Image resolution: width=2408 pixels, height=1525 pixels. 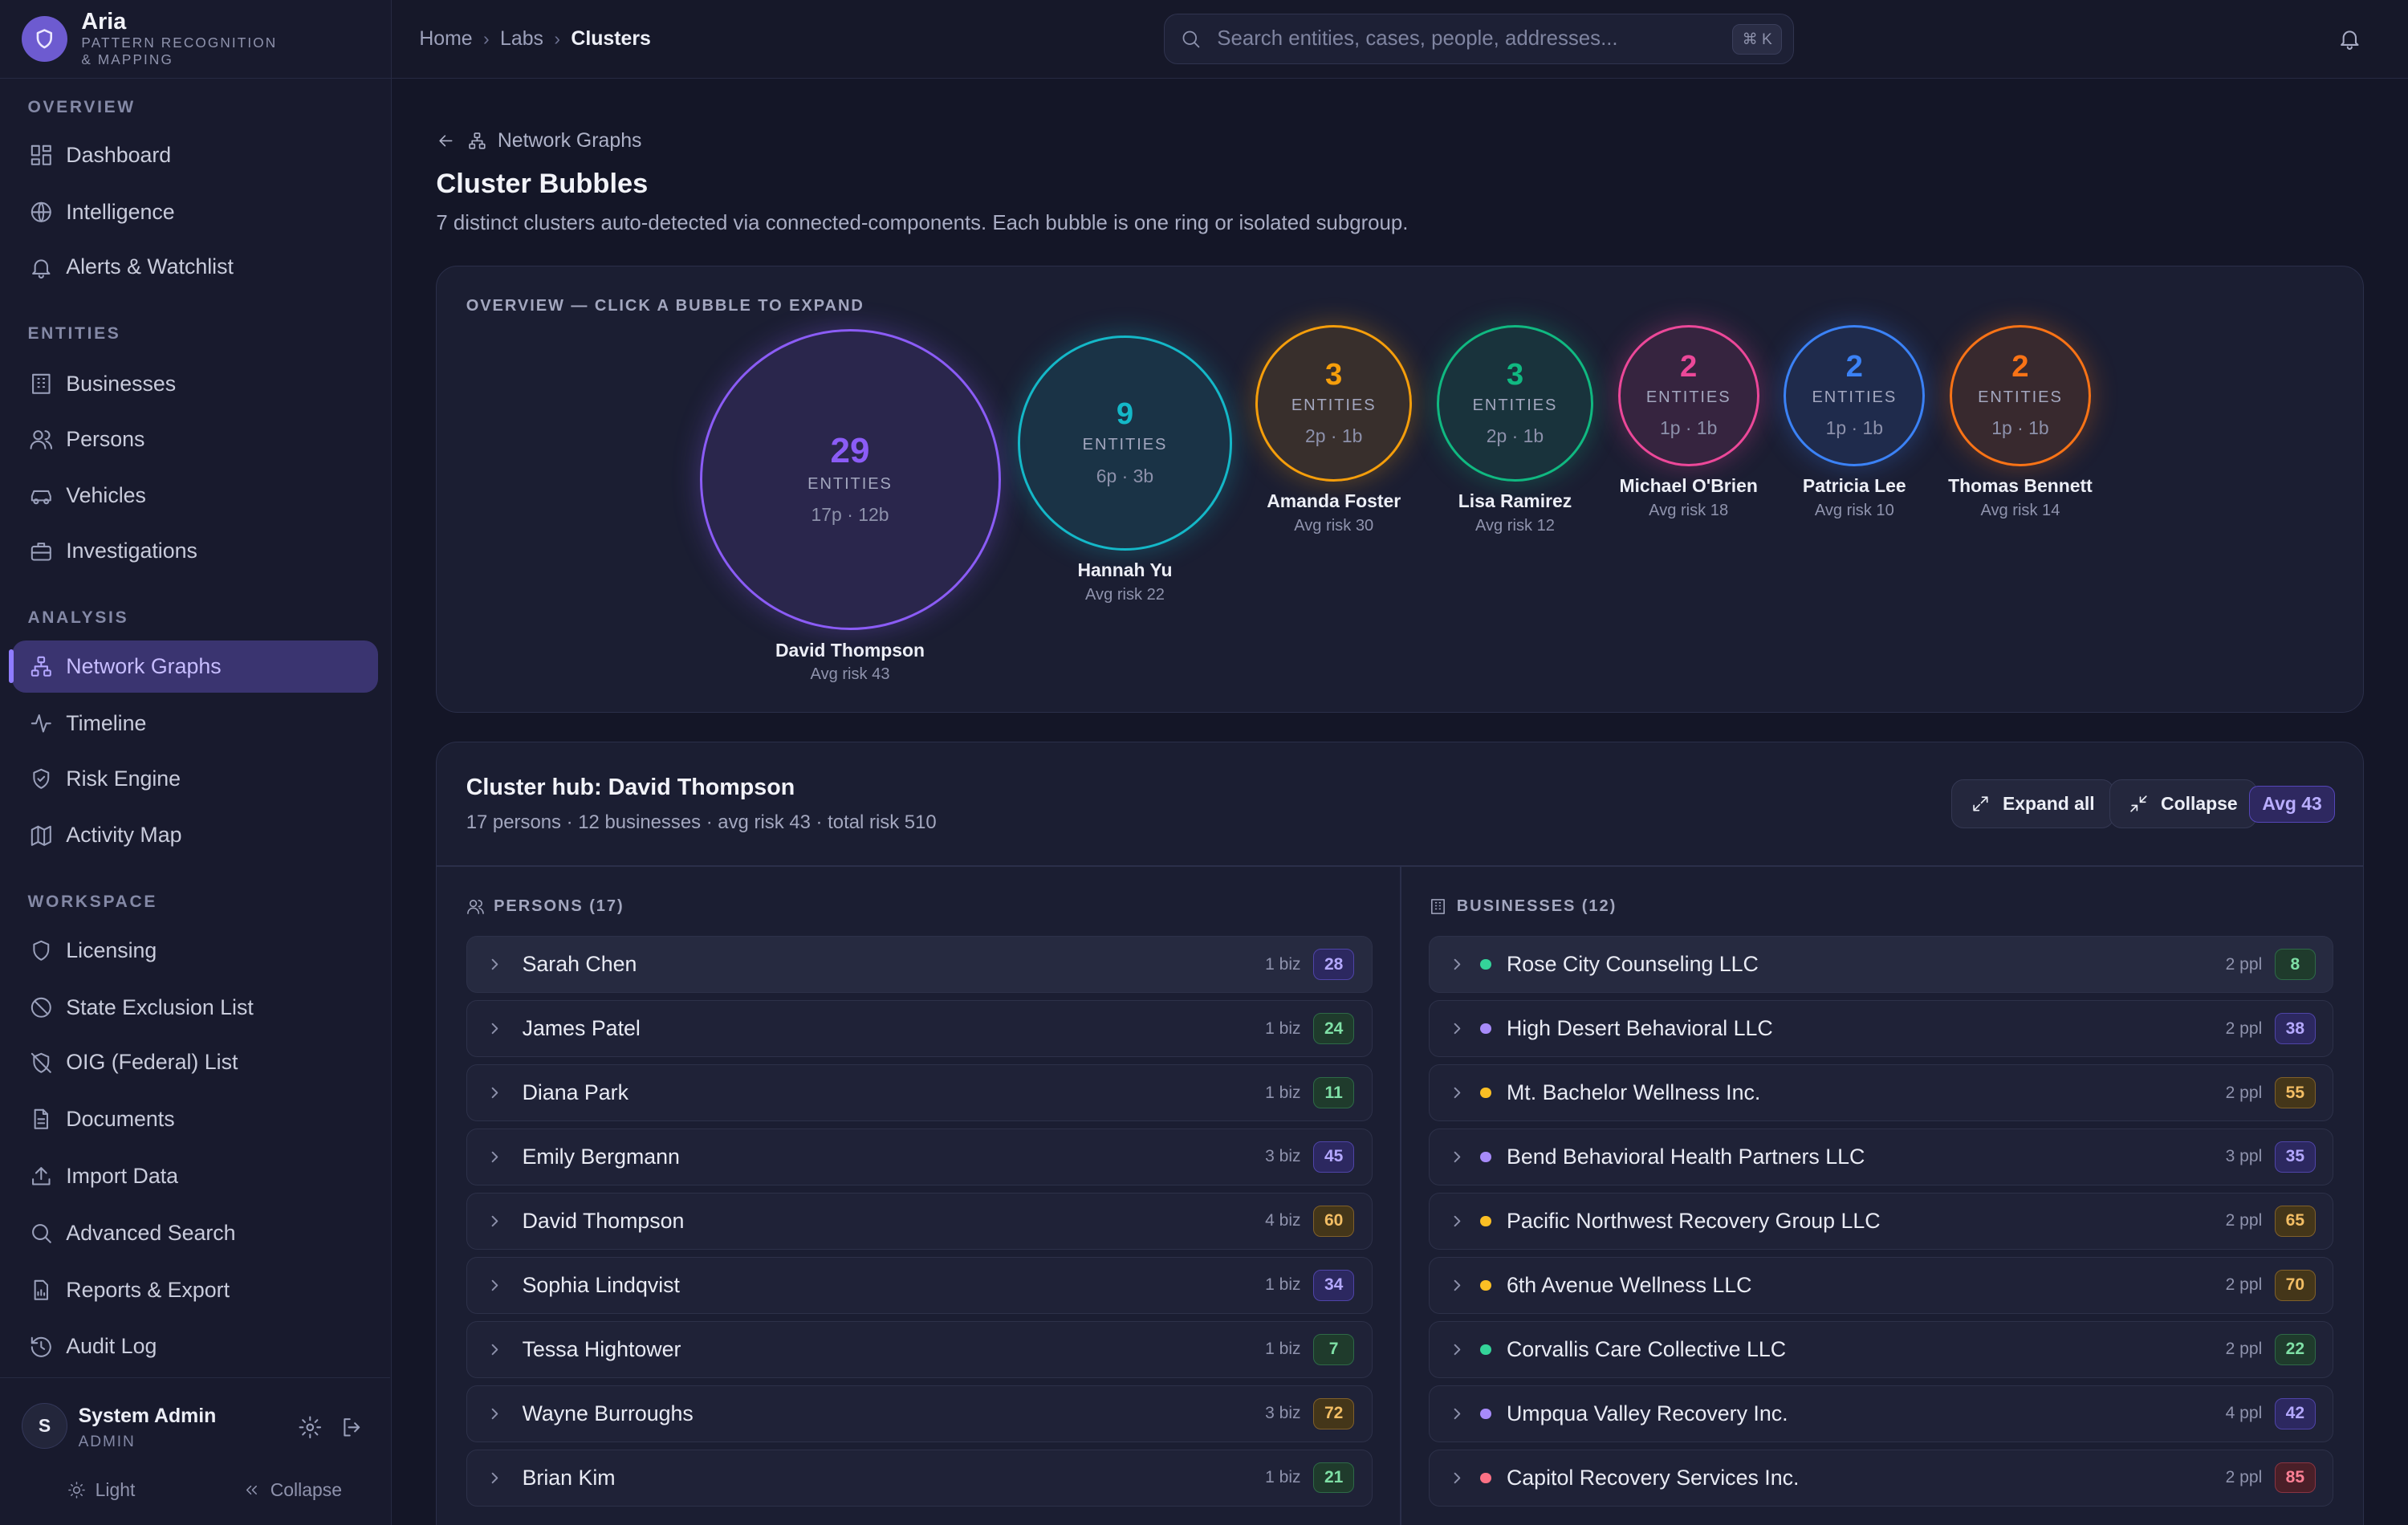 What do you see at coordinates (1881, 1478) in the screenshot?
I see `business-row: Capitol Recovery Services Inc. 2 ppl 85` at bounding box center [1881, 1478].